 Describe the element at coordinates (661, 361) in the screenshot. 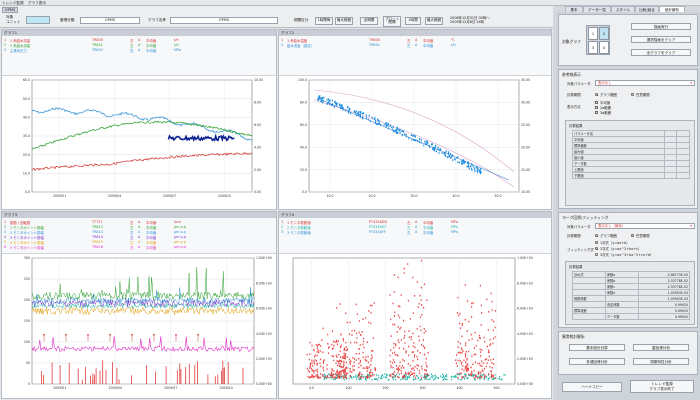

I see `period-analysis-button: 周期特性分析` at that location.